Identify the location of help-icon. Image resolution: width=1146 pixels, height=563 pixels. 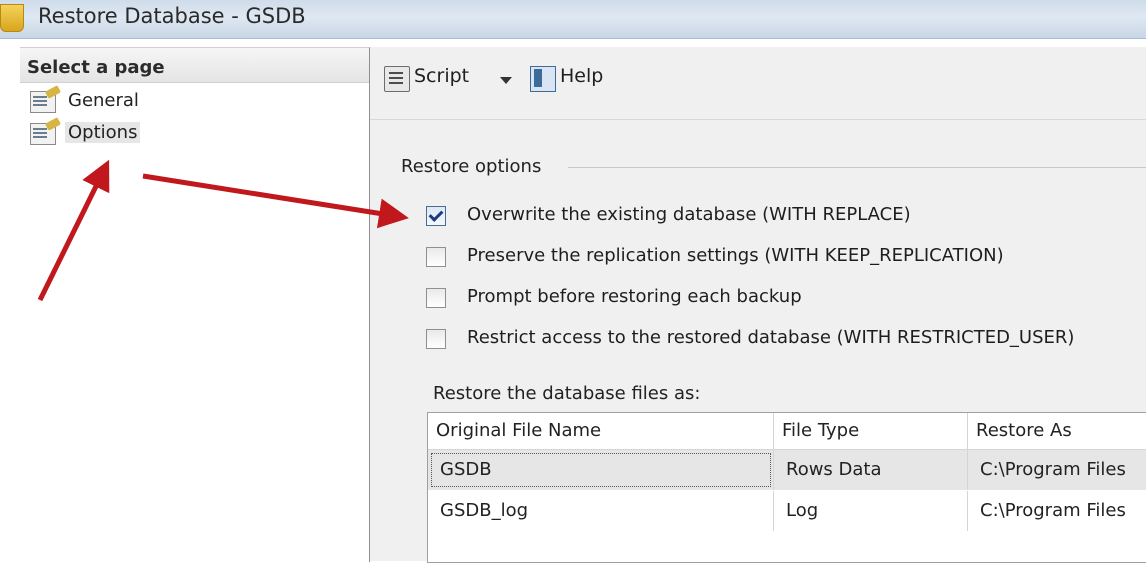
(543, 79).